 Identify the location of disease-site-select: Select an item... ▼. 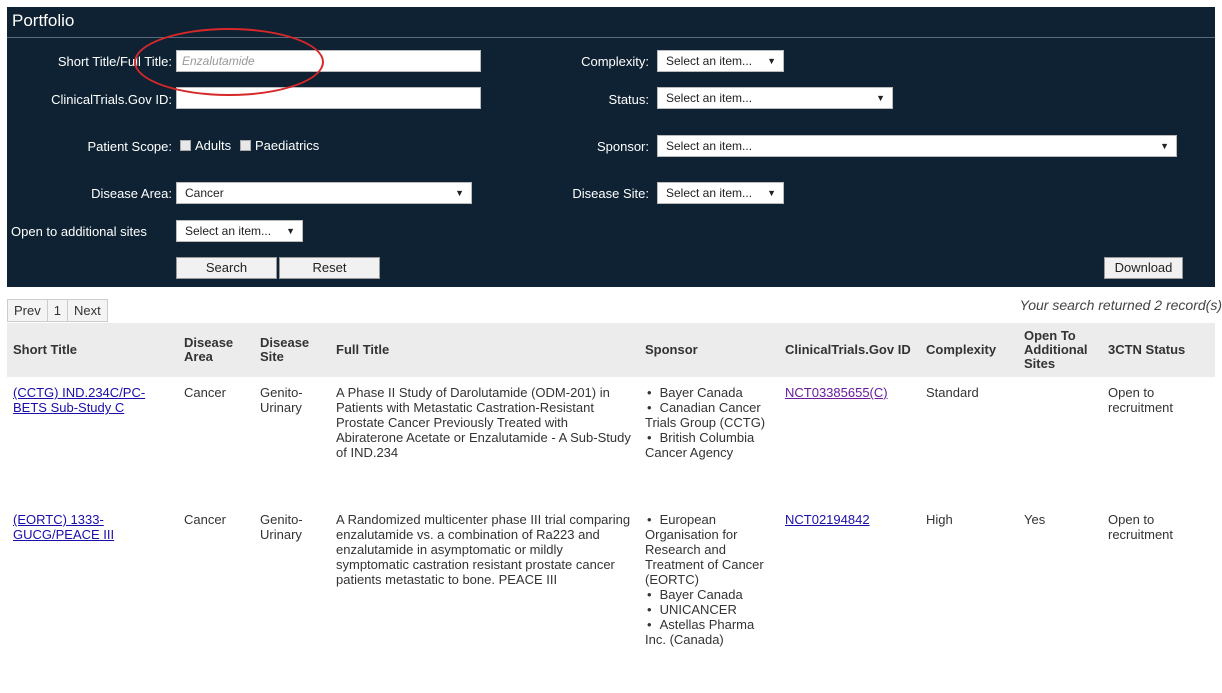
(720, 193).